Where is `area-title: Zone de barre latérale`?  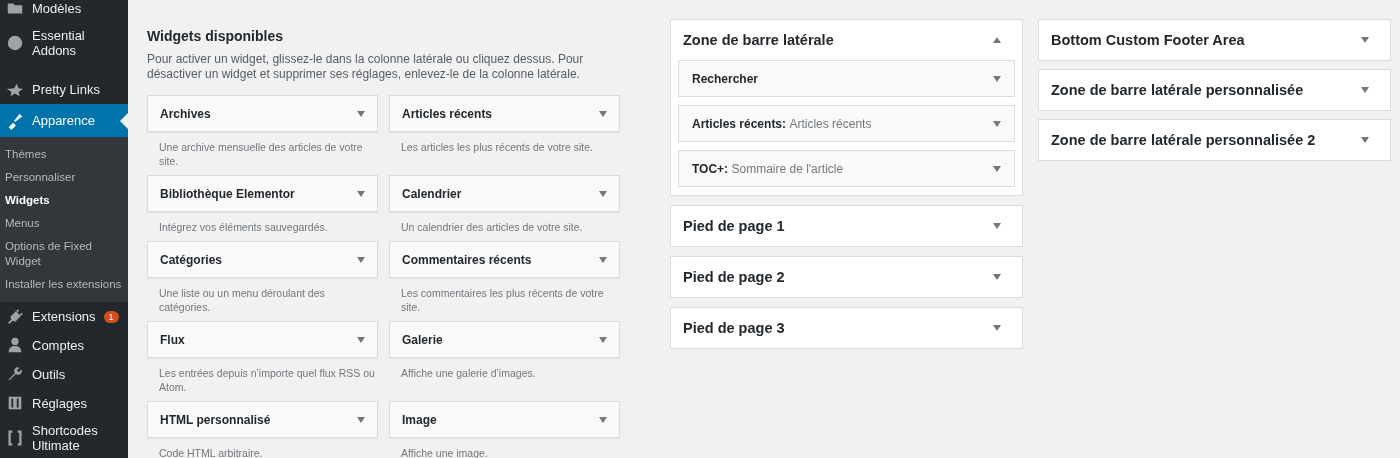 area-title: Zone de barre latérale is located at coordinates (758, 40).